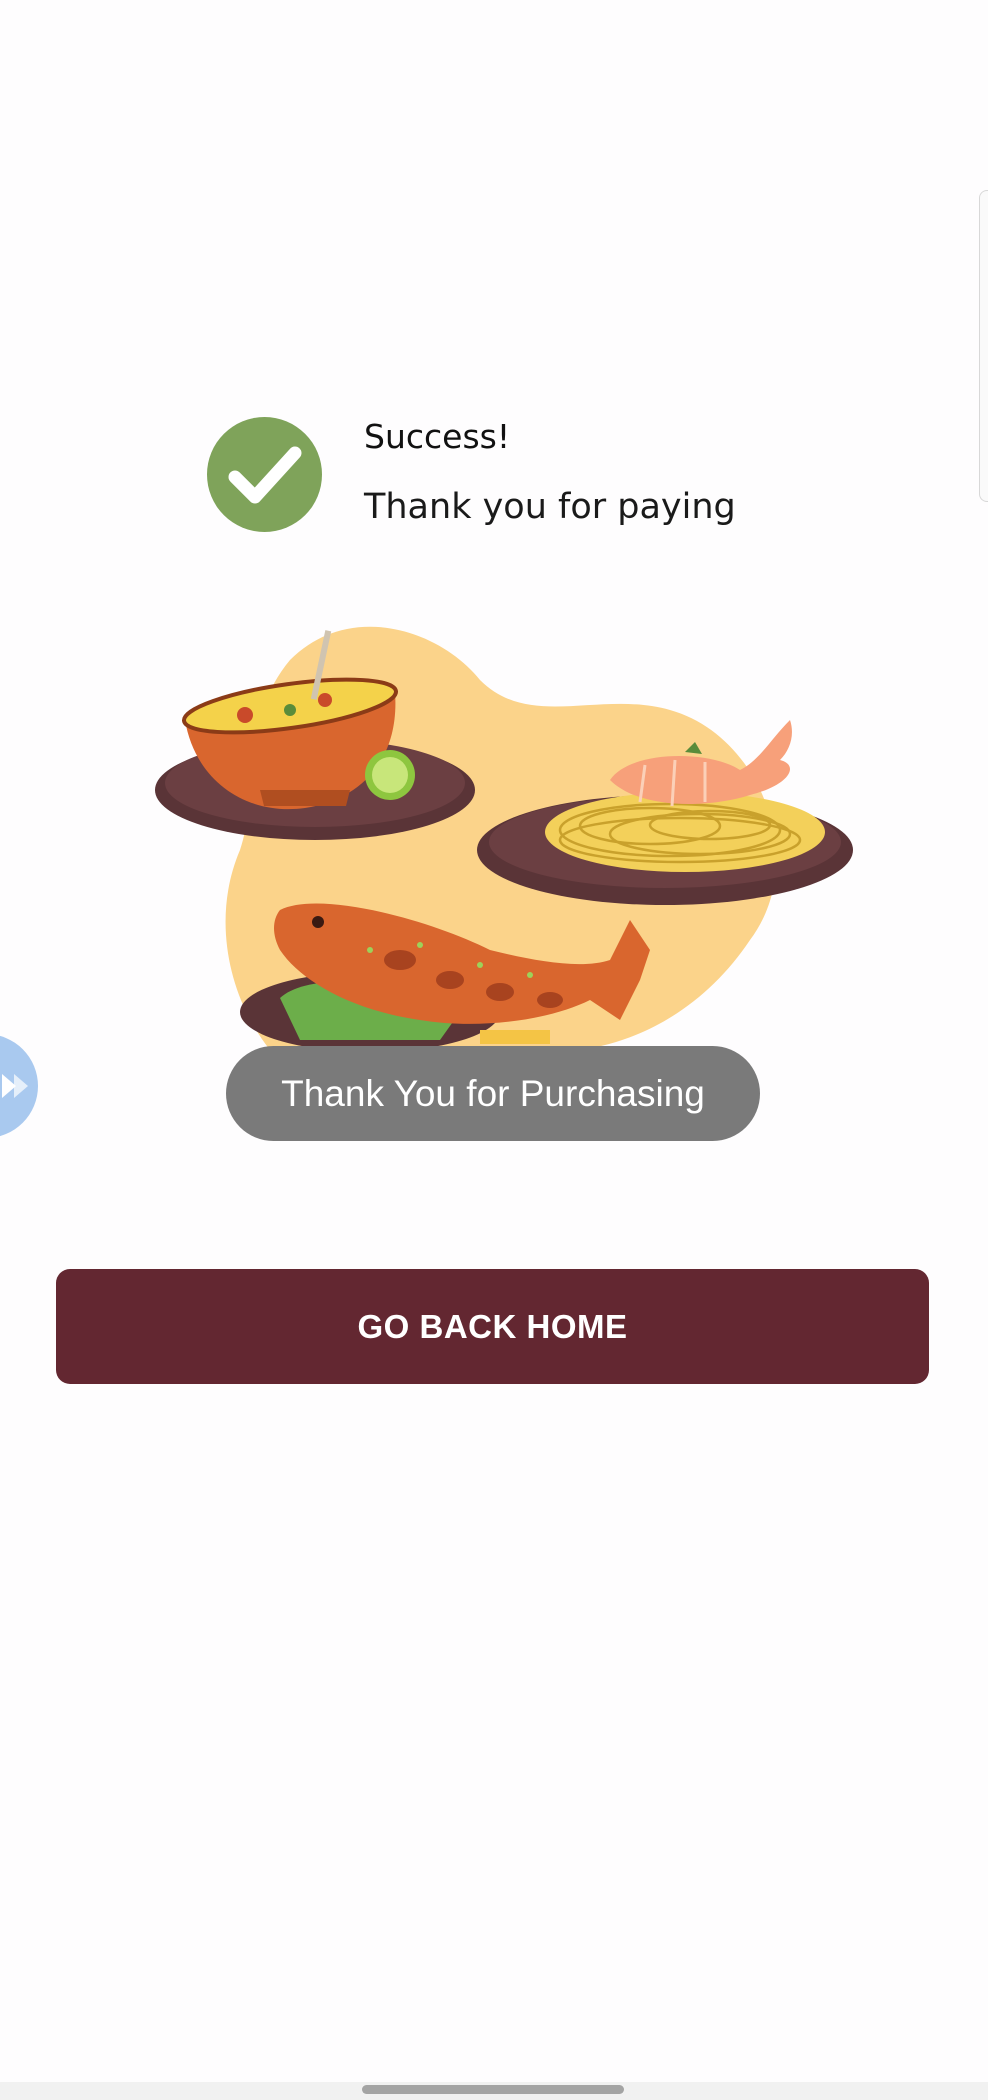 This screenshot has height=2100, width=988. I want to click on home-indicator, so click(493, 2089).